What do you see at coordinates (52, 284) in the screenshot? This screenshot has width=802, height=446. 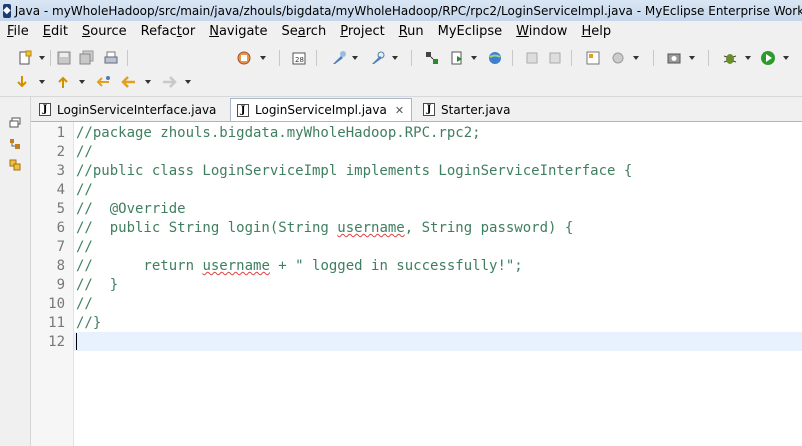 I see `line-number-gutter: 1 2 3 4 5 6 7 8 9 10 11 12` at bounding box center [52, 284].